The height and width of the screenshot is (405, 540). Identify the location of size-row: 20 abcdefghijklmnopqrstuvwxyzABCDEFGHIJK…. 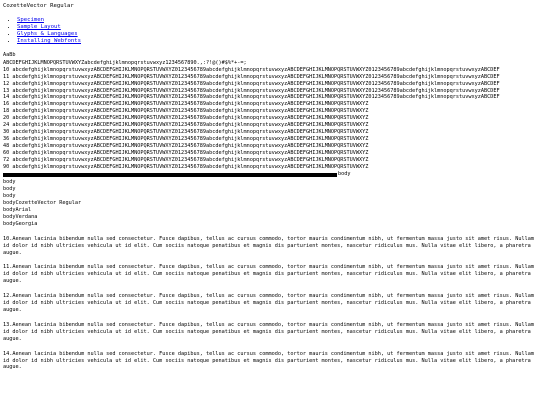
(270, 118).